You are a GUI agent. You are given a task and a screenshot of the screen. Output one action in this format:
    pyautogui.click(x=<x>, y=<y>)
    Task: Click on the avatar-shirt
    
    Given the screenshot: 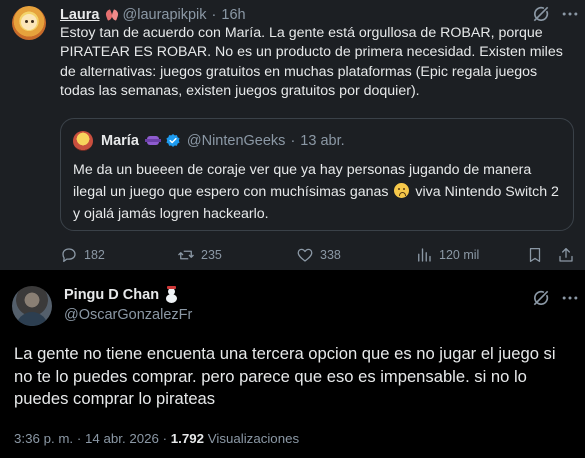 What is the action you would take?
    pyautogui.click(x=32, y=319)
    